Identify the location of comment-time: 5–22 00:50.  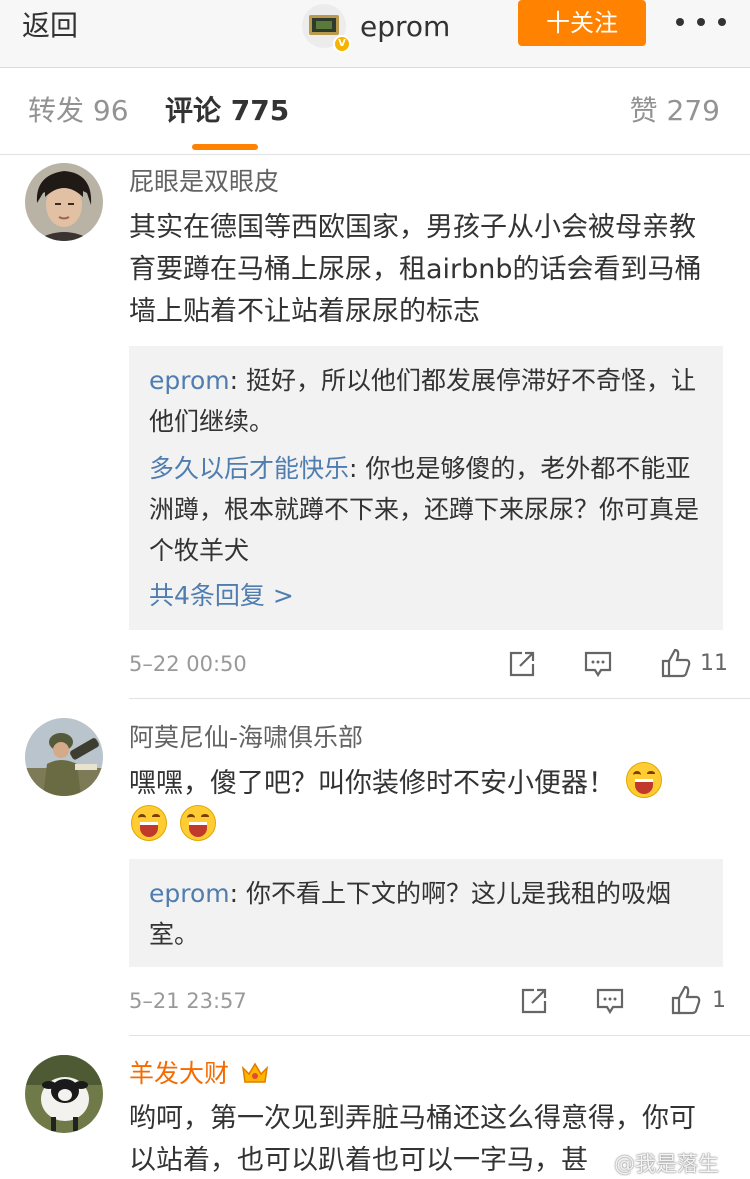
(188, 664).